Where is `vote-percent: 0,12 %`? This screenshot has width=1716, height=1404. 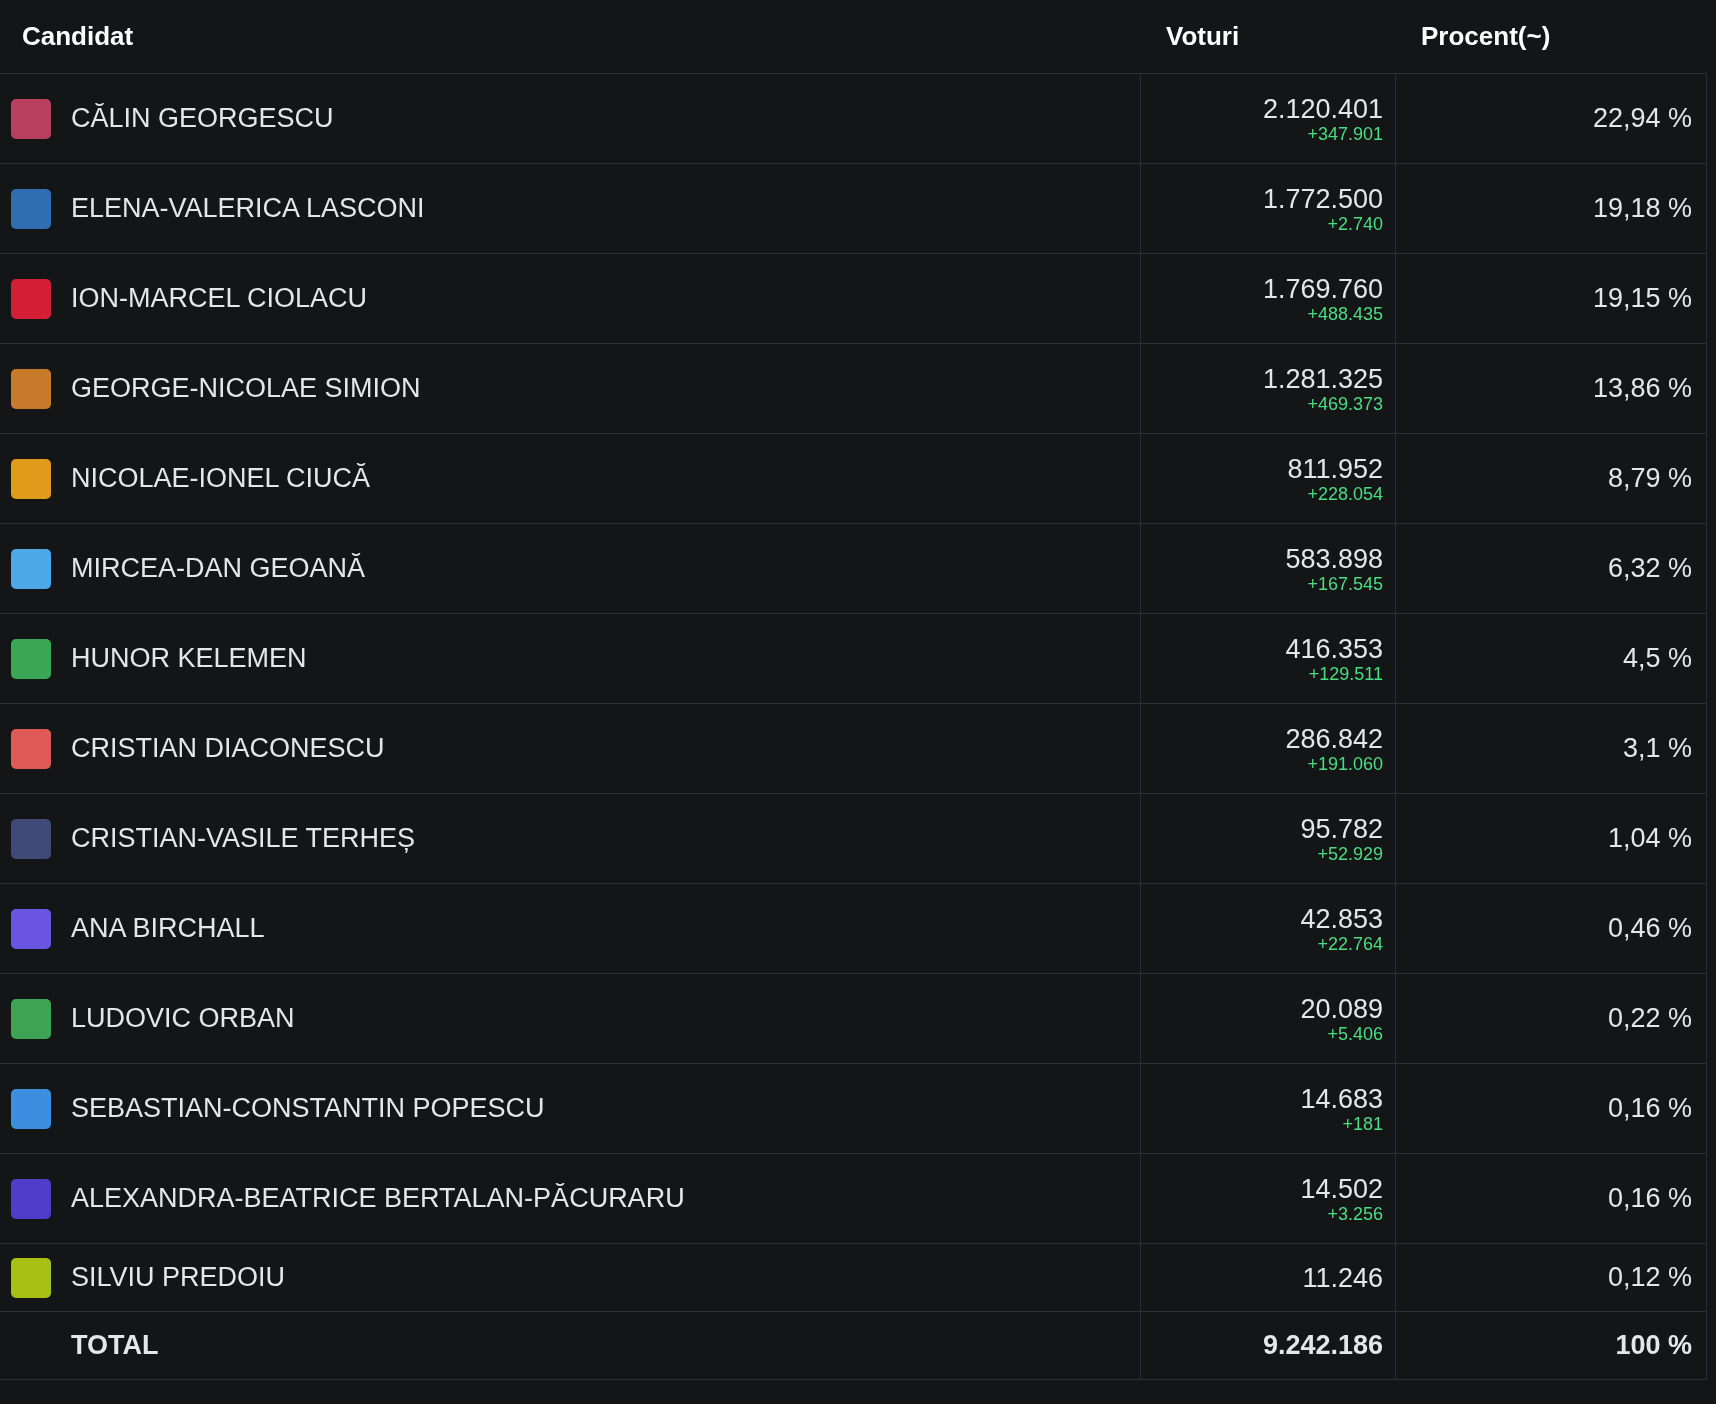
vote-percent: 0,12 % is located at coordinates (1649, 1278).